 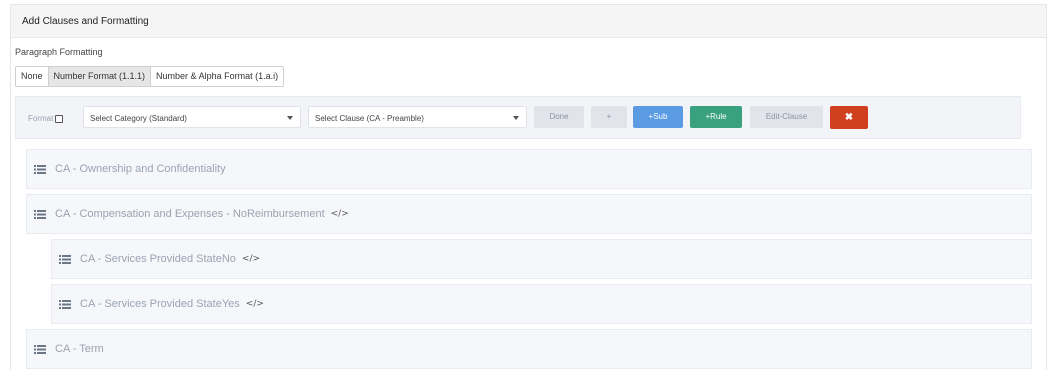 What do you see at coordinates (541, 304) in the screenshot?
I see `sub-clause-row: CA - Services Provided StateYes </>` at bounding box center [541, 304].